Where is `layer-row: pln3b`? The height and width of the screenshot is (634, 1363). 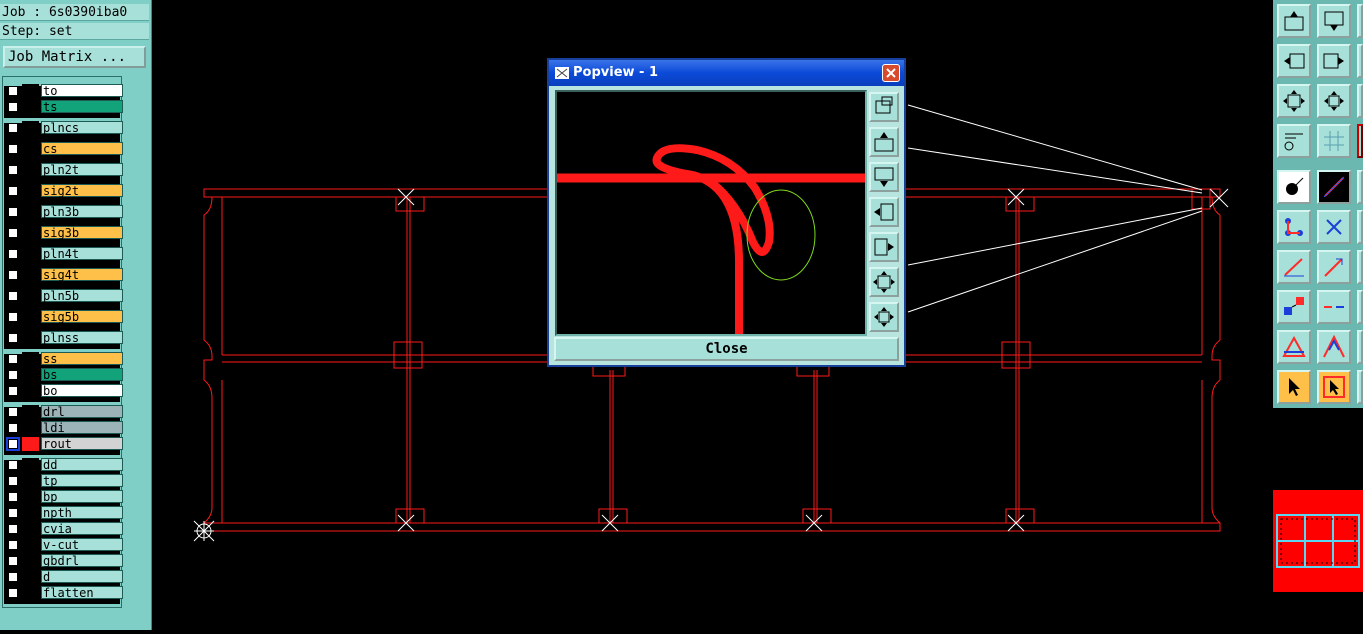 layer-row: pln3b is located at coordinates (64, 212).